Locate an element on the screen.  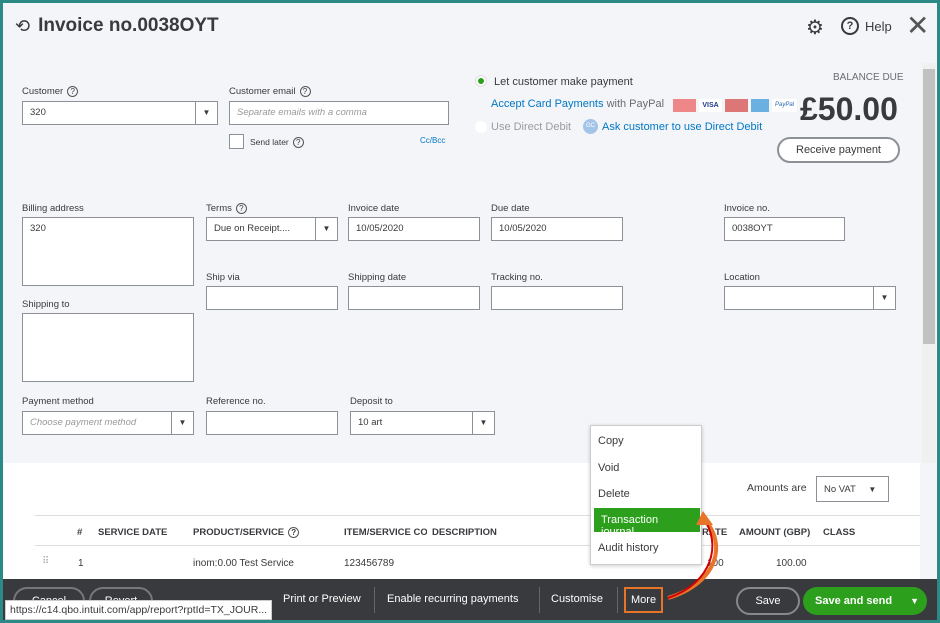
save-button: Save is located at coordinates (768, 601).